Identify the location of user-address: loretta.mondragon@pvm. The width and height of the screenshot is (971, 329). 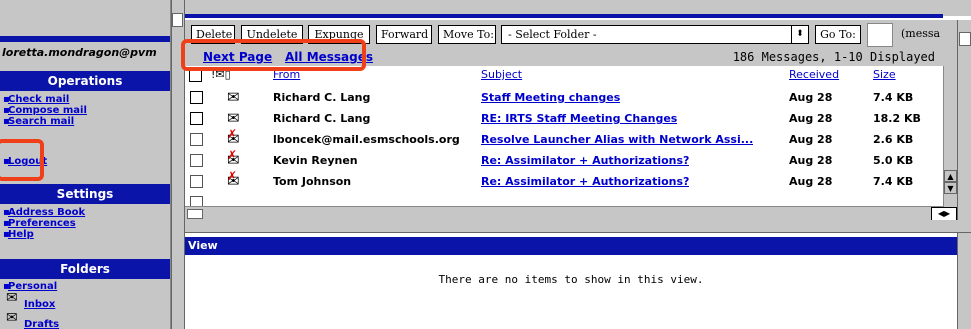
(79, 52).